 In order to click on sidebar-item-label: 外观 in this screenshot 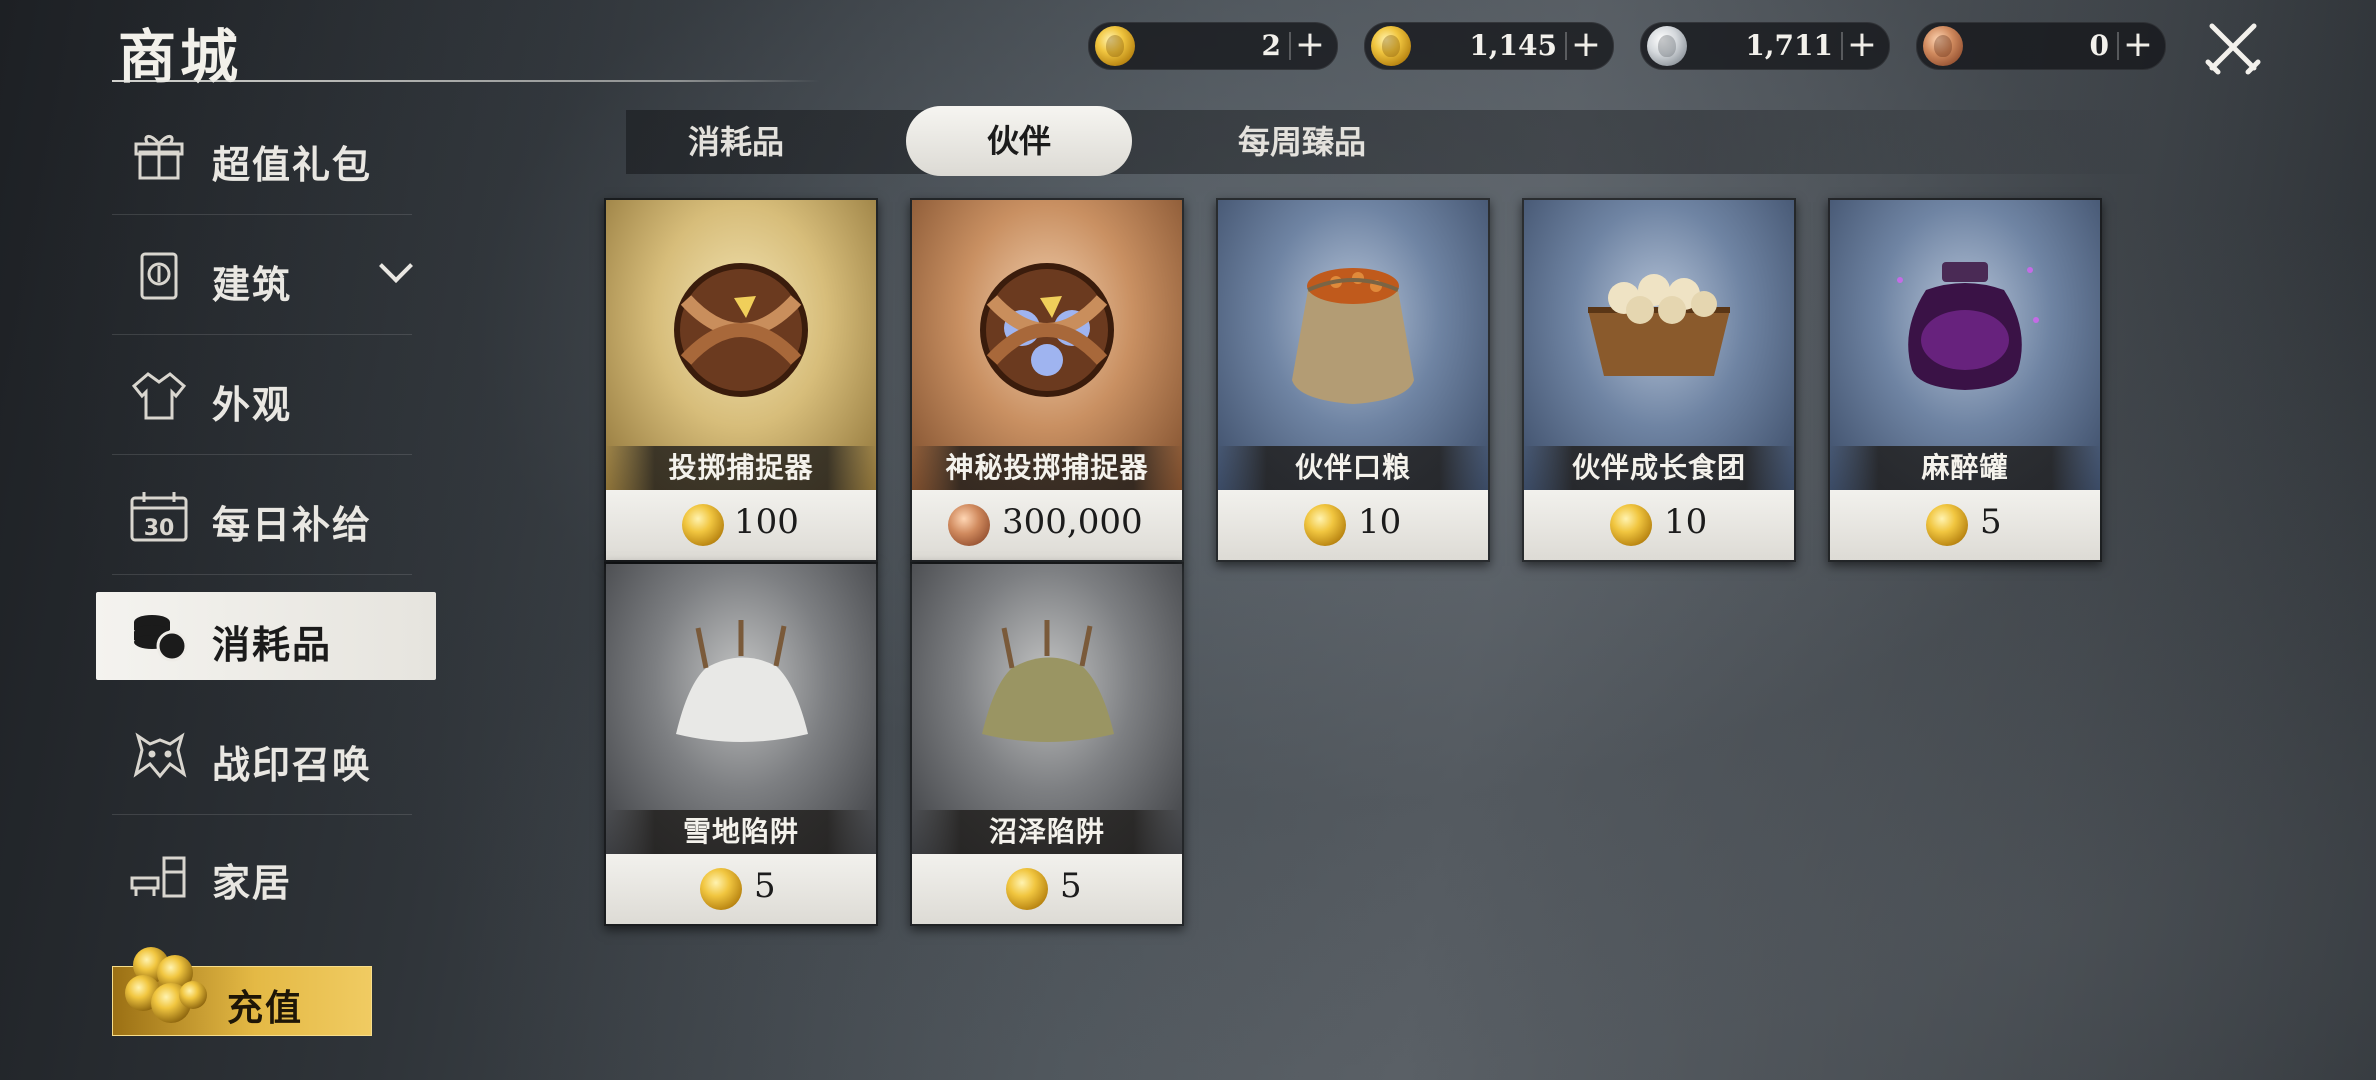, I will do `click(252, 404)`.